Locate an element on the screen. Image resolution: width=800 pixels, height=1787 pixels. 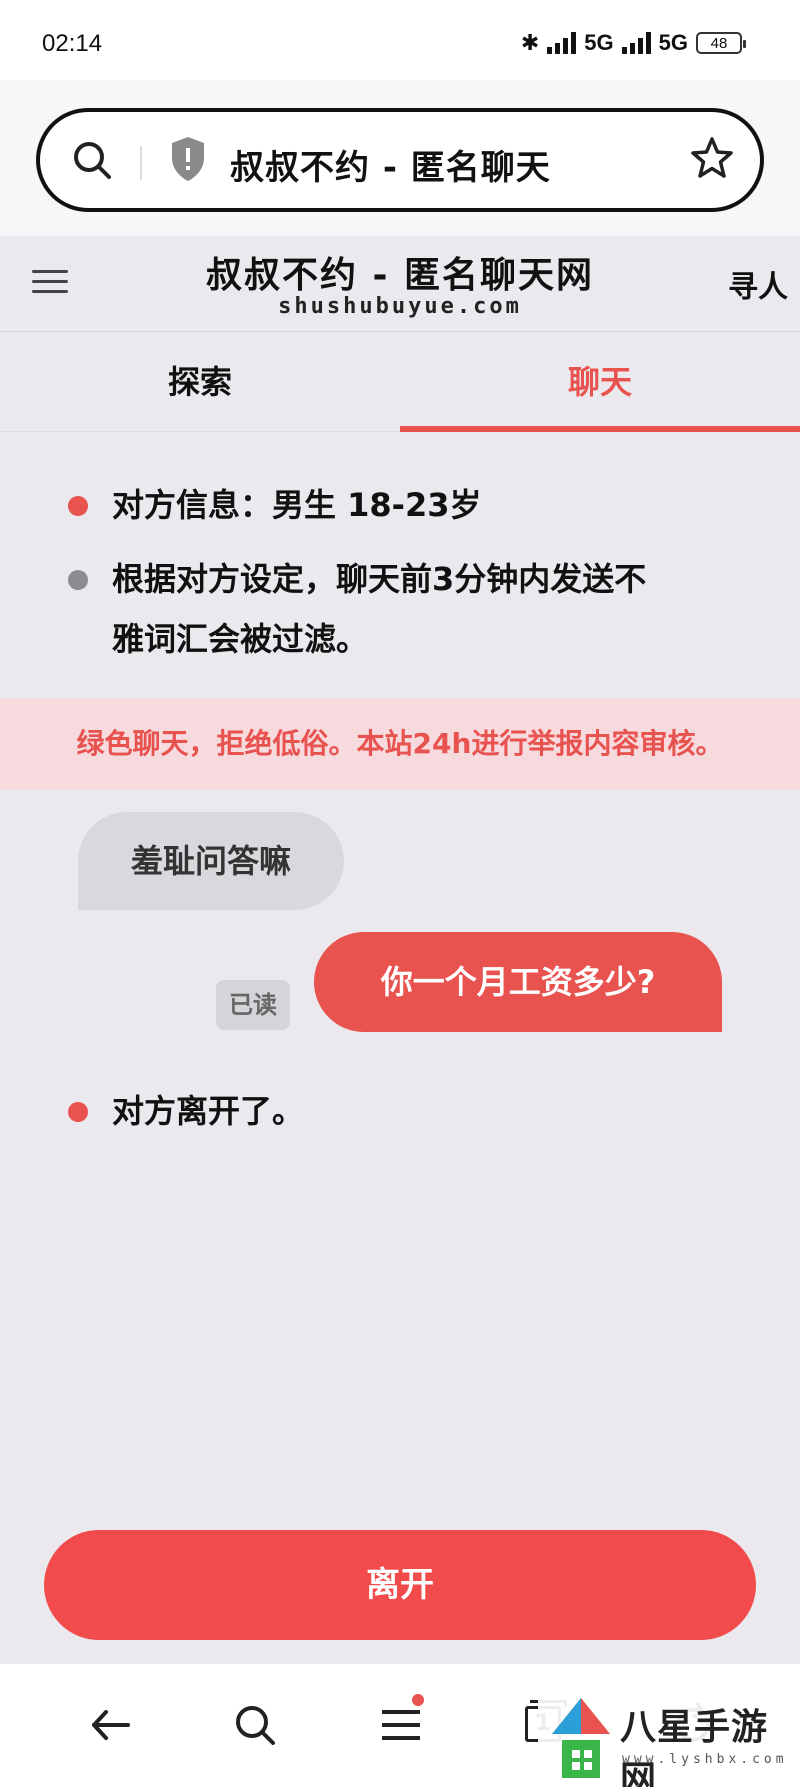
battery-icon: 48 is located at coordinates (721, 43).